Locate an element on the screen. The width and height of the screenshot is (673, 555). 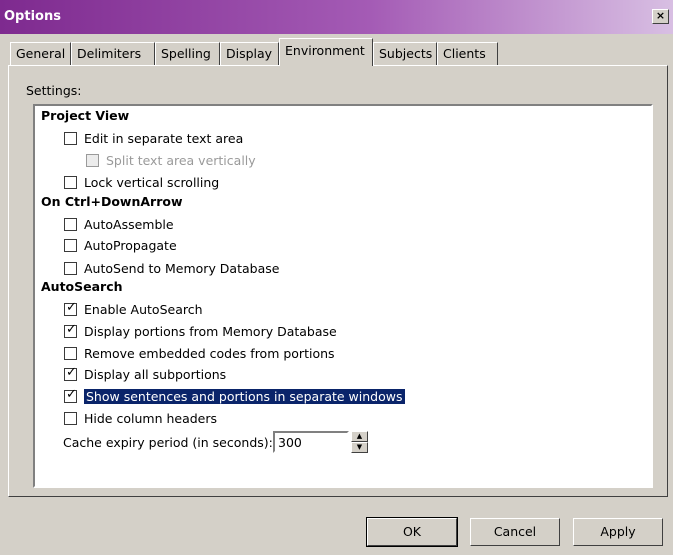
option-label: AutoAssemble is located at coordinates (129, 224).